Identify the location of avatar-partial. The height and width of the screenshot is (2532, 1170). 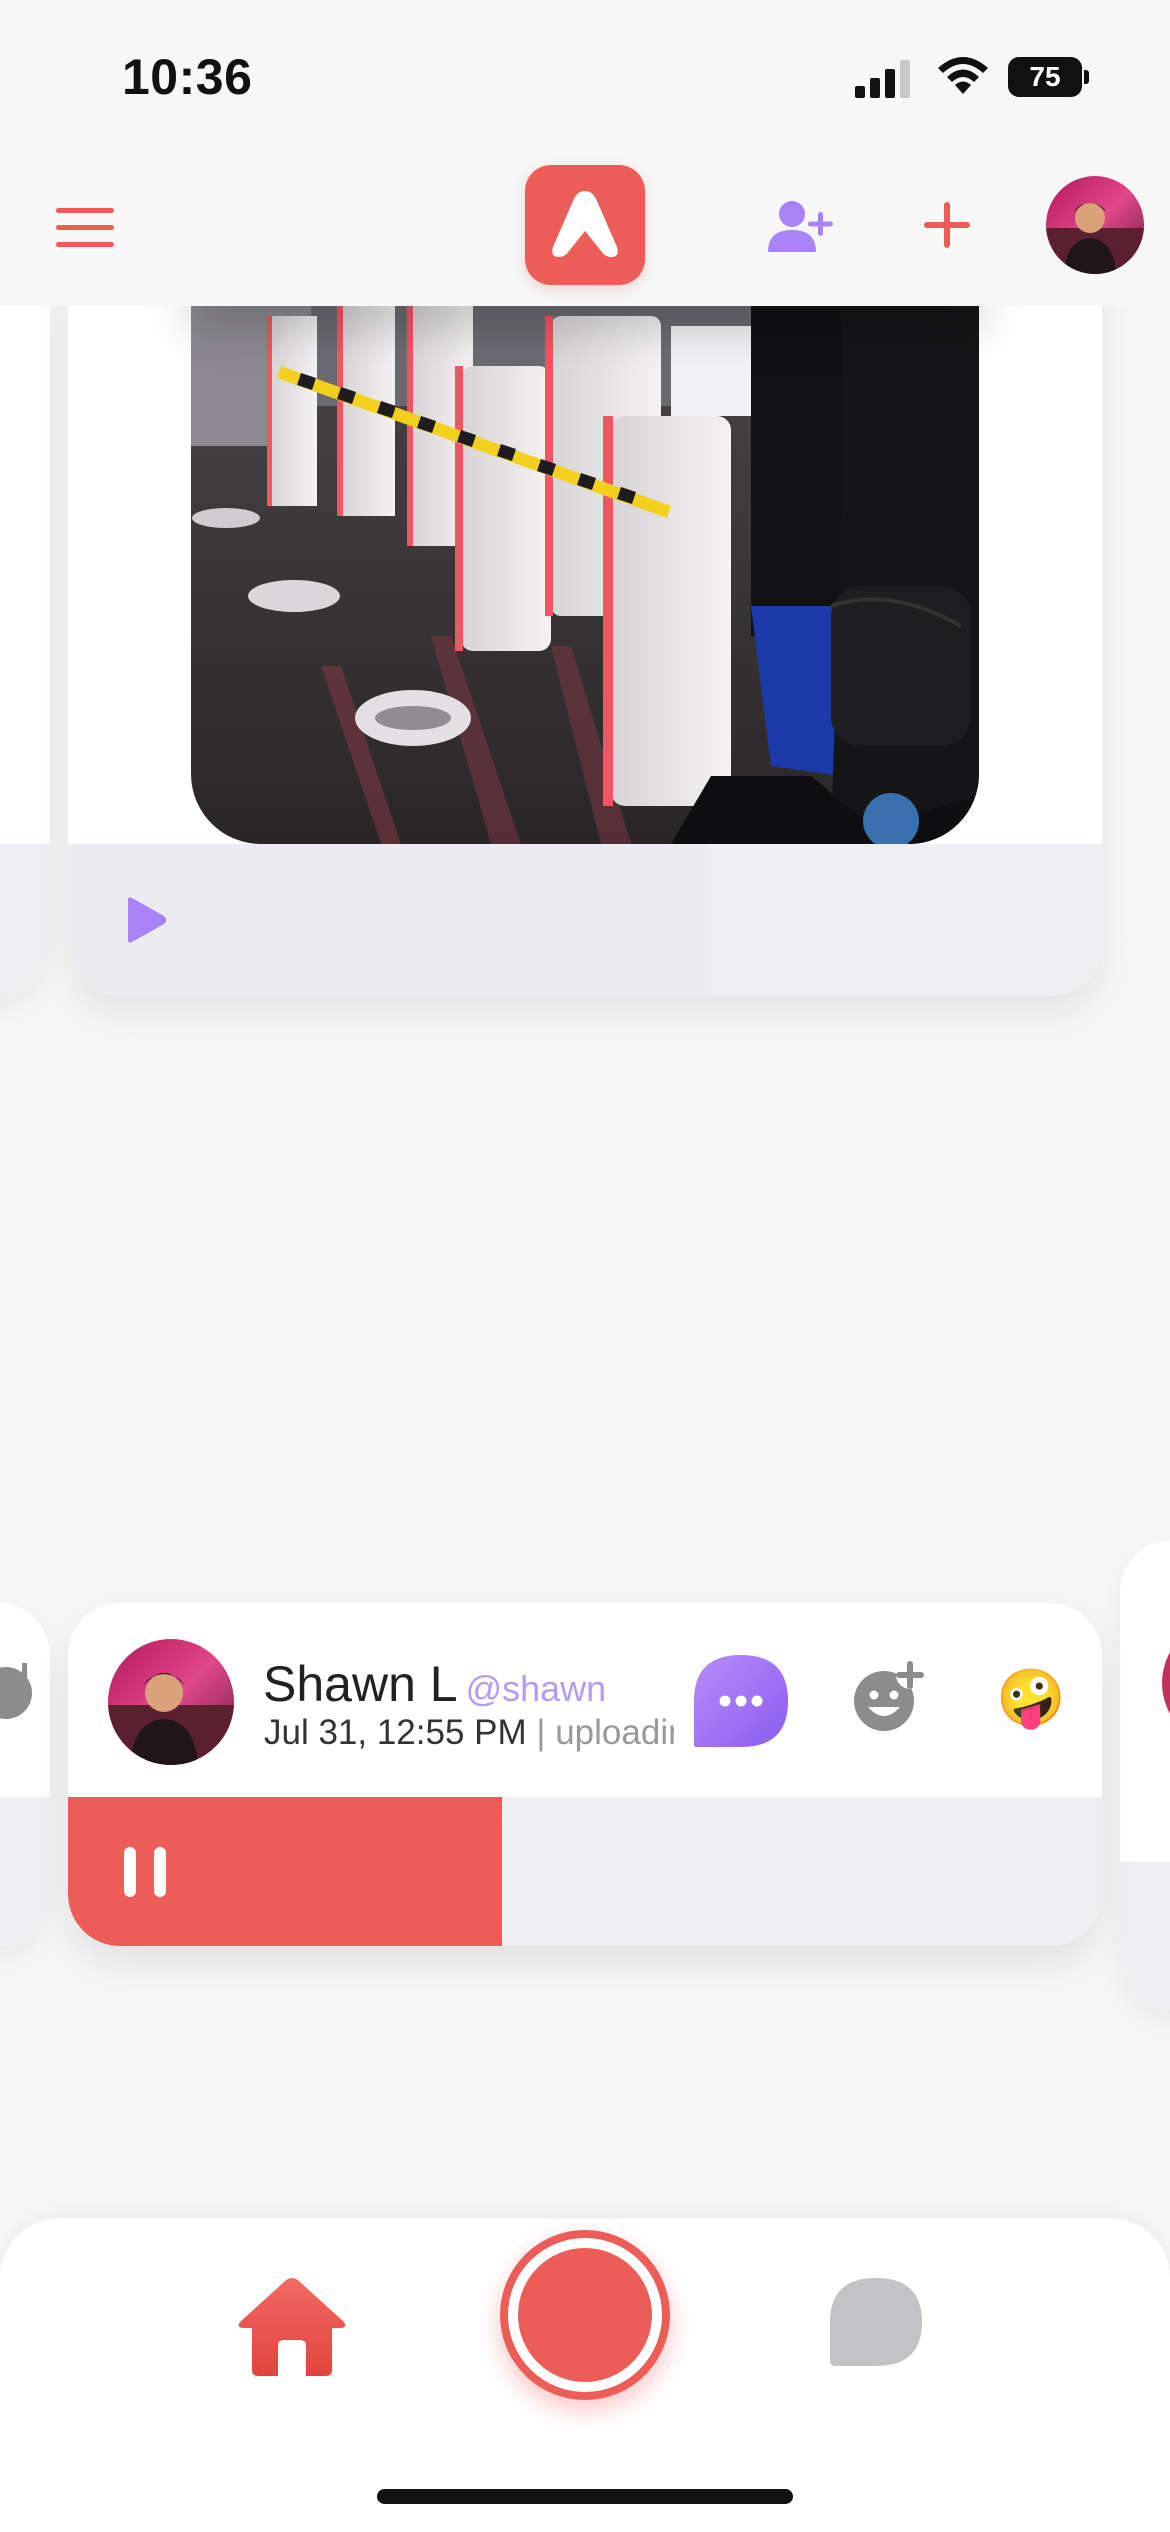
(1166, 1683).